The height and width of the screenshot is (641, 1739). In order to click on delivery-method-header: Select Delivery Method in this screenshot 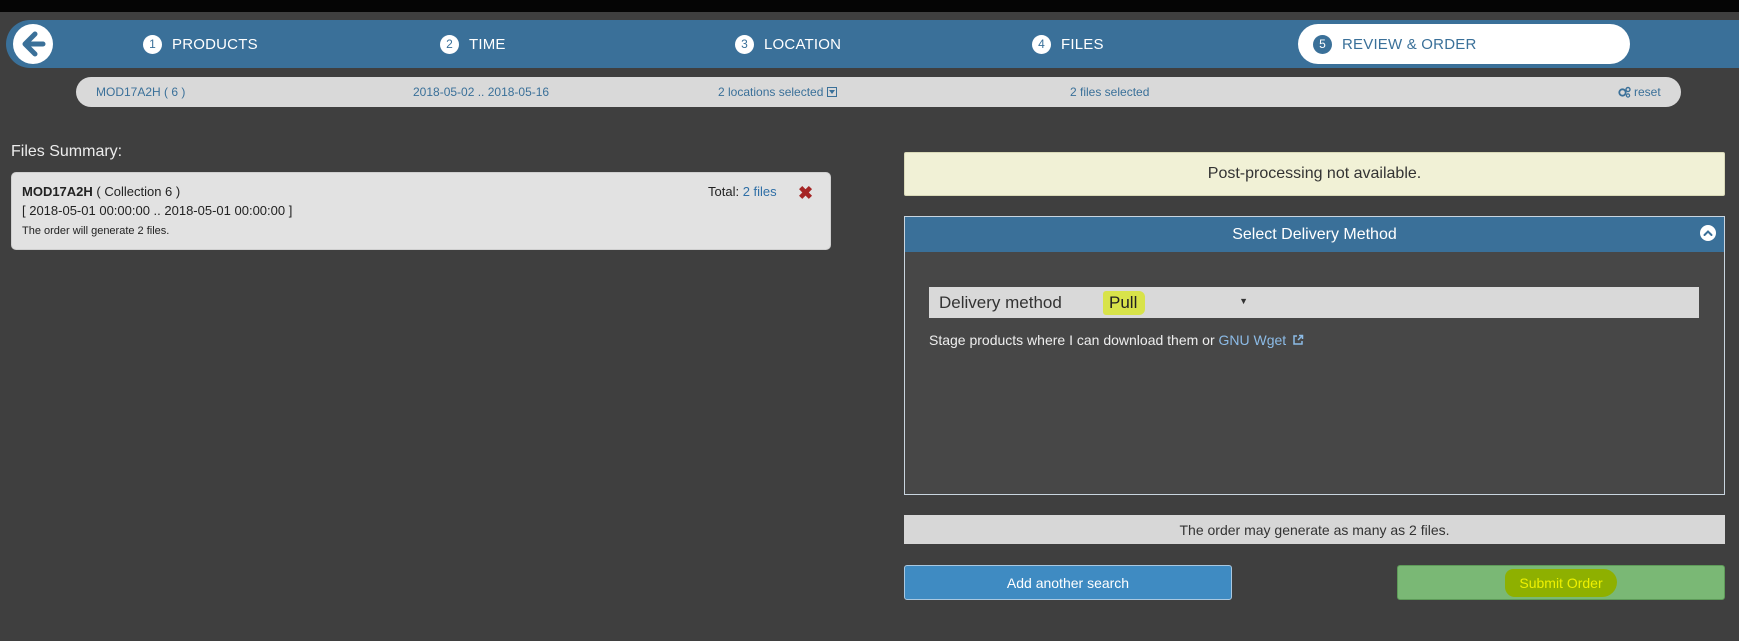, I will do `click(1314, 234)`.